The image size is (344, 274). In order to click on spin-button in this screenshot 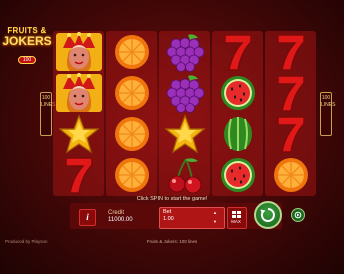, I will do `click(268, 215)`.